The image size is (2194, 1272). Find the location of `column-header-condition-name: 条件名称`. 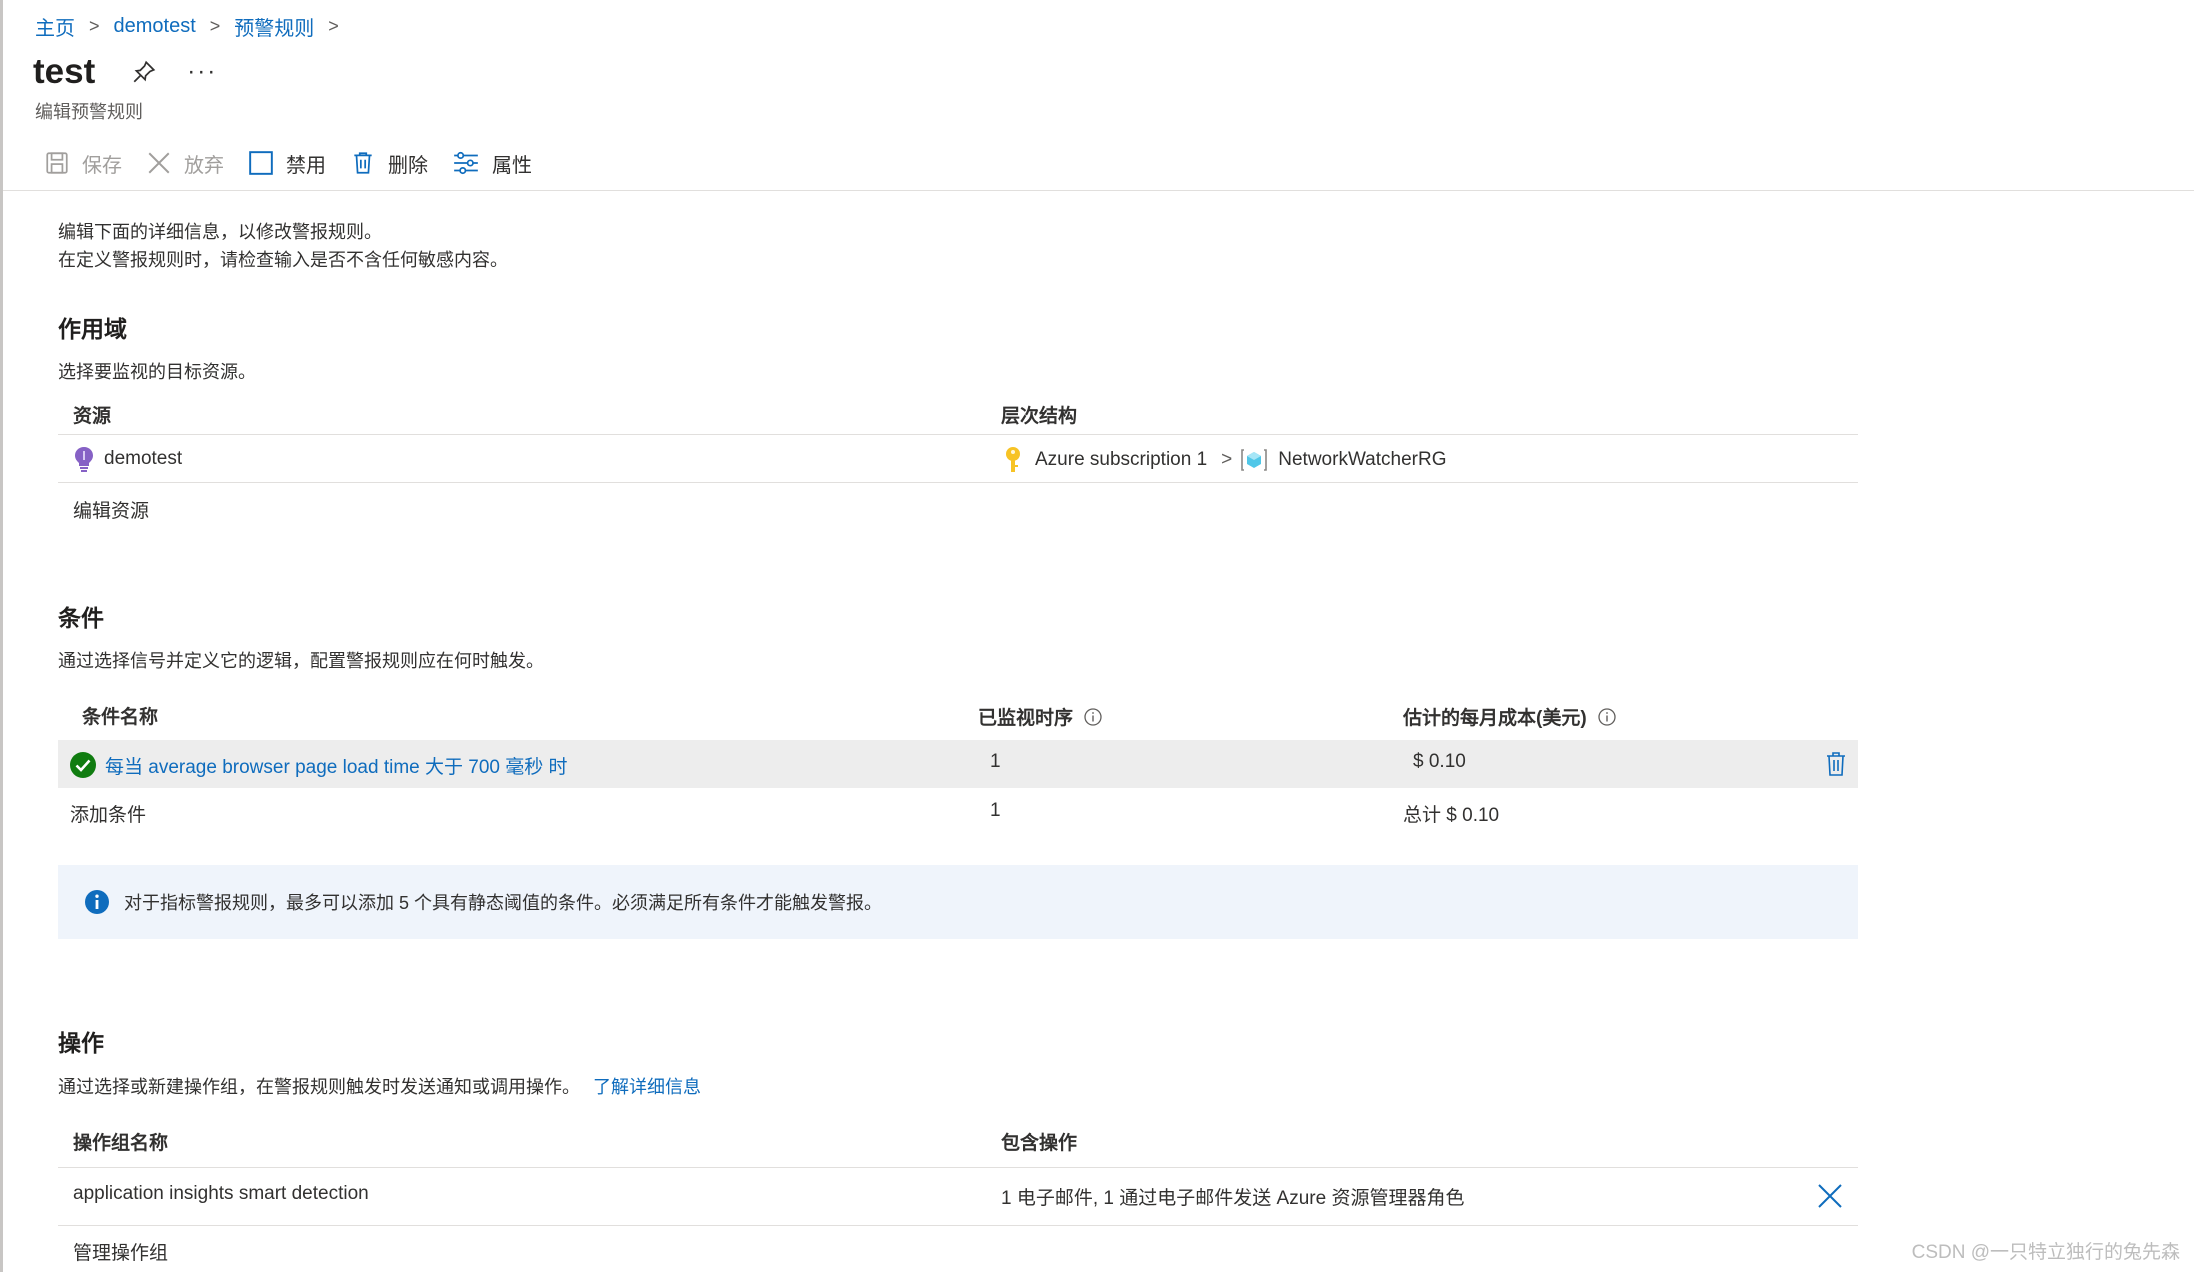

column-header-condition-name: 条件名称 is located at coordinates (120, 717).